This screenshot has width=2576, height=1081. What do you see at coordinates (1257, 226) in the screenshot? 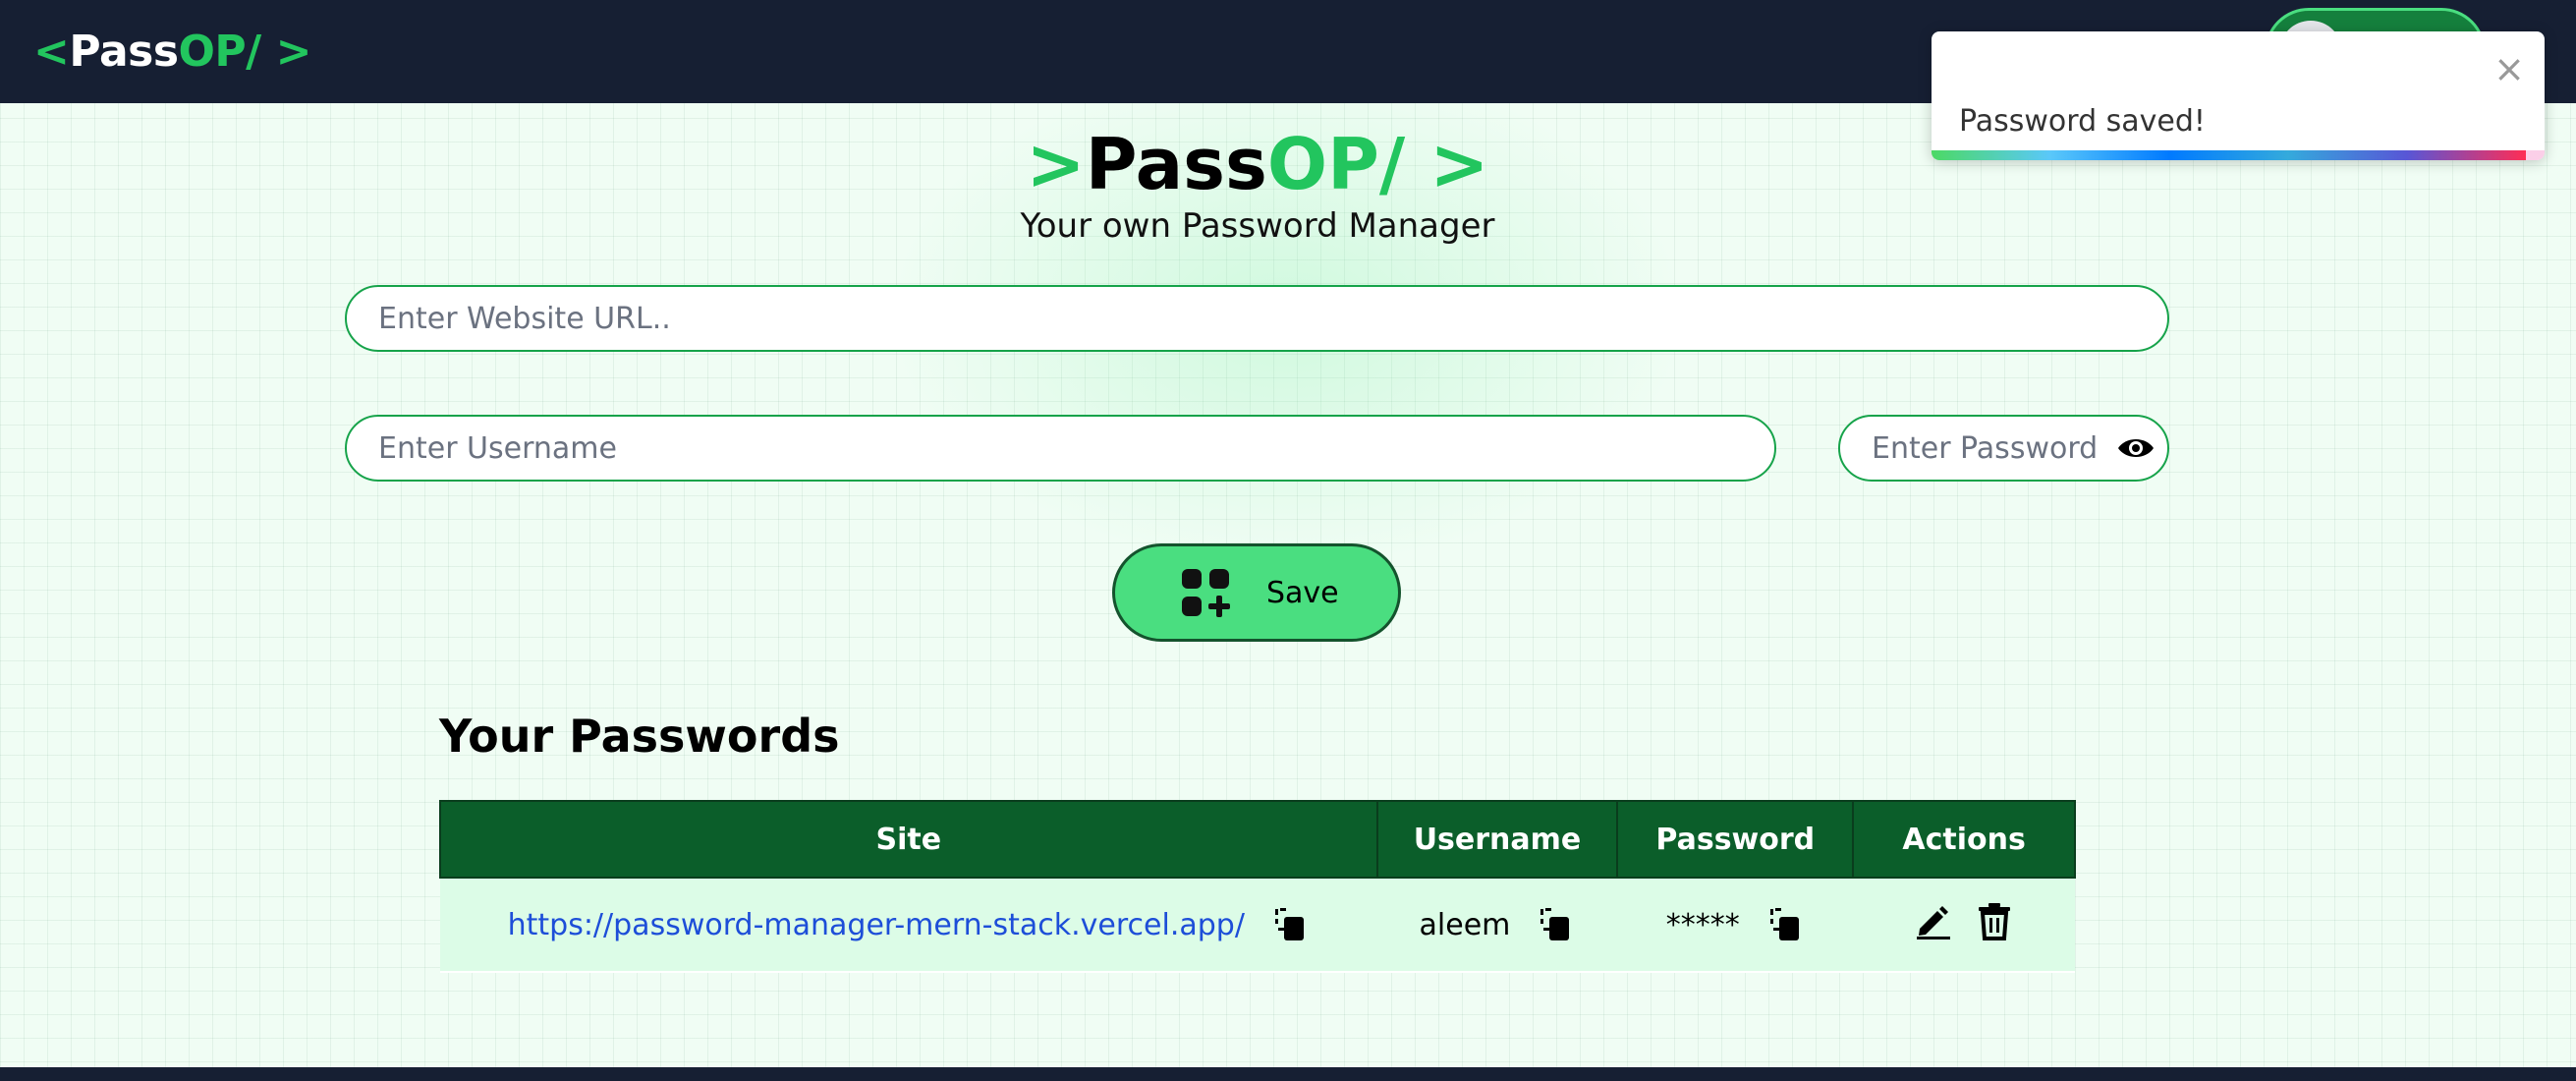
I see `page-subtitle: Your own Password Manager` at bounding box center [1257, 226].